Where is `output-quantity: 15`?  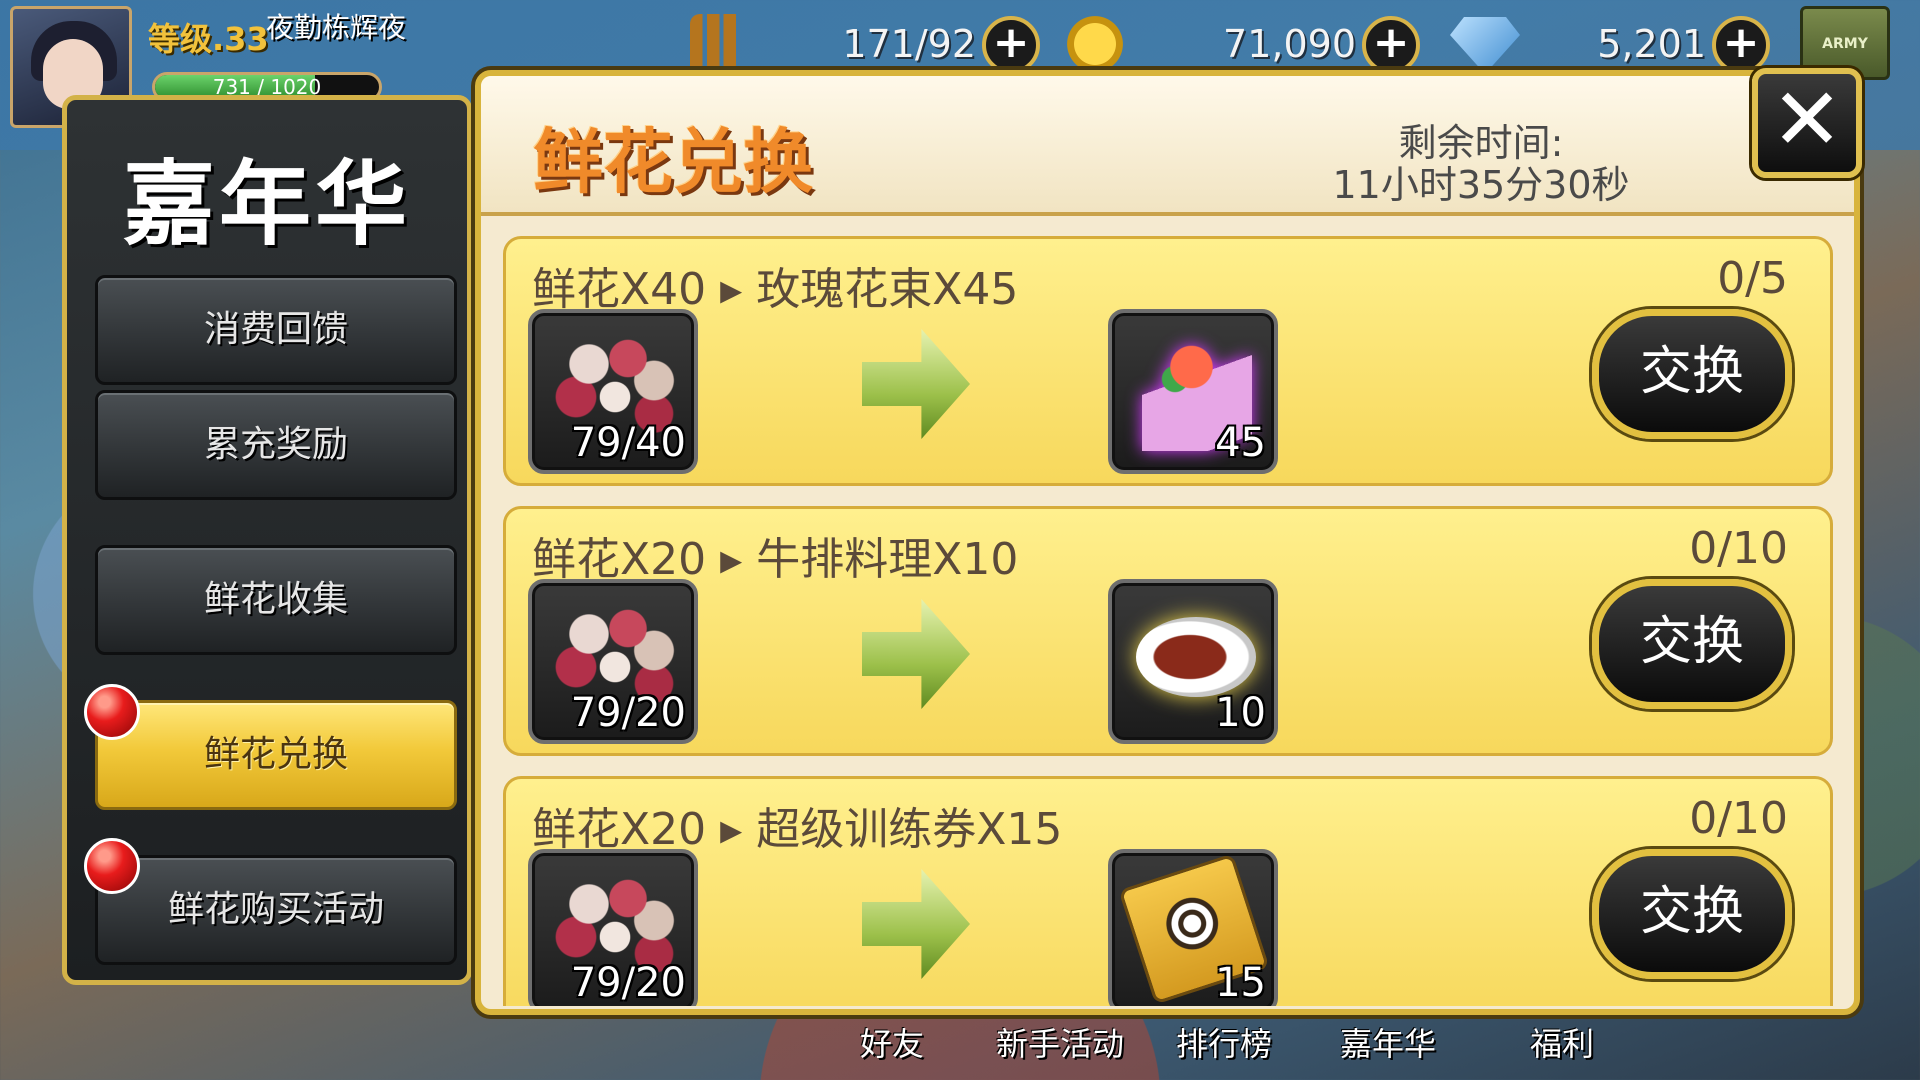
output-quantity: 15 is located at coordinates (1240, 983).